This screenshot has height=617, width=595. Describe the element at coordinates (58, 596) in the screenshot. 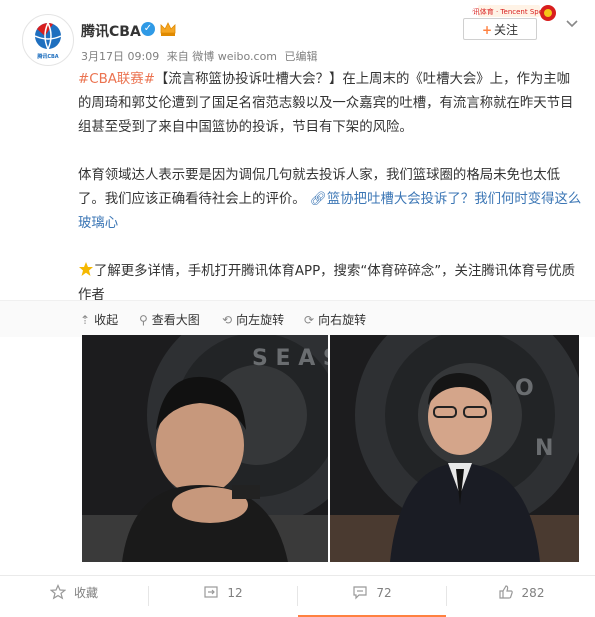

I see `star-outline-icon` at that location.